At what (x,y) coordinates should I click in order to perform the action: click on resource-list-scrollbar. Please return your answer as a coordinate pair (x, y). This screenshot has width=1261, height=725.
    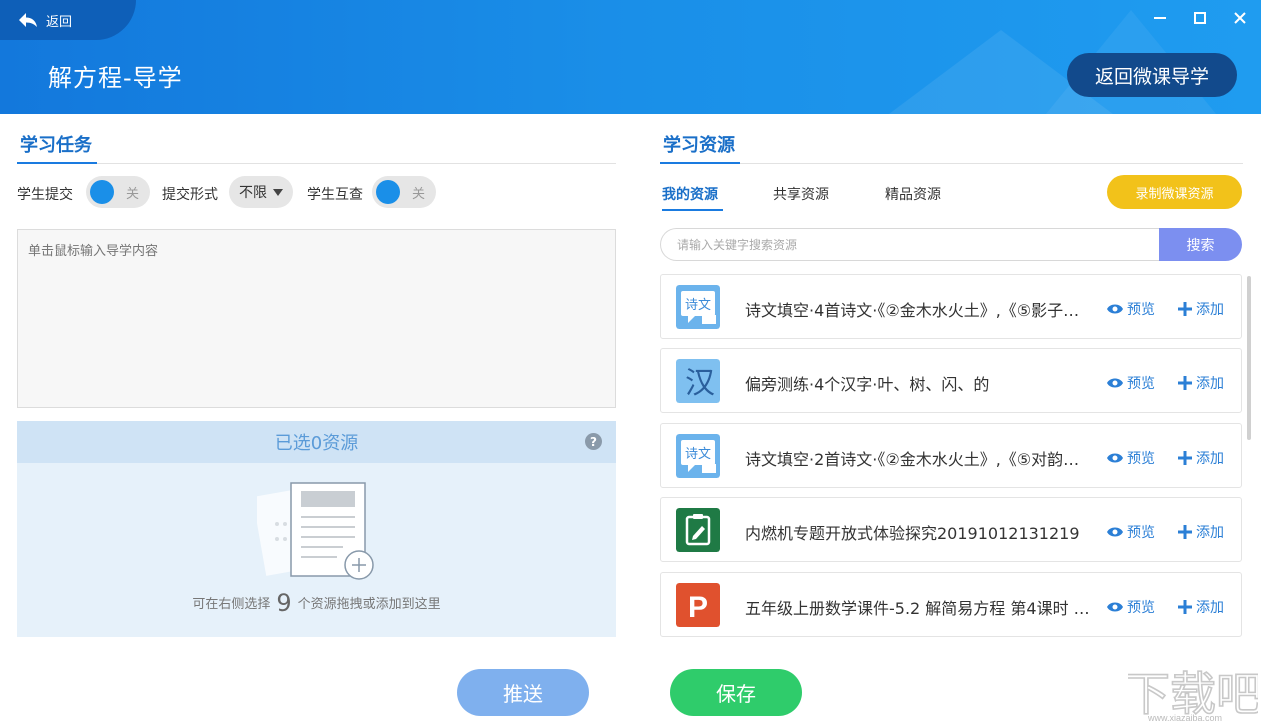
    Looking at the image, I should click on (1249, 358).